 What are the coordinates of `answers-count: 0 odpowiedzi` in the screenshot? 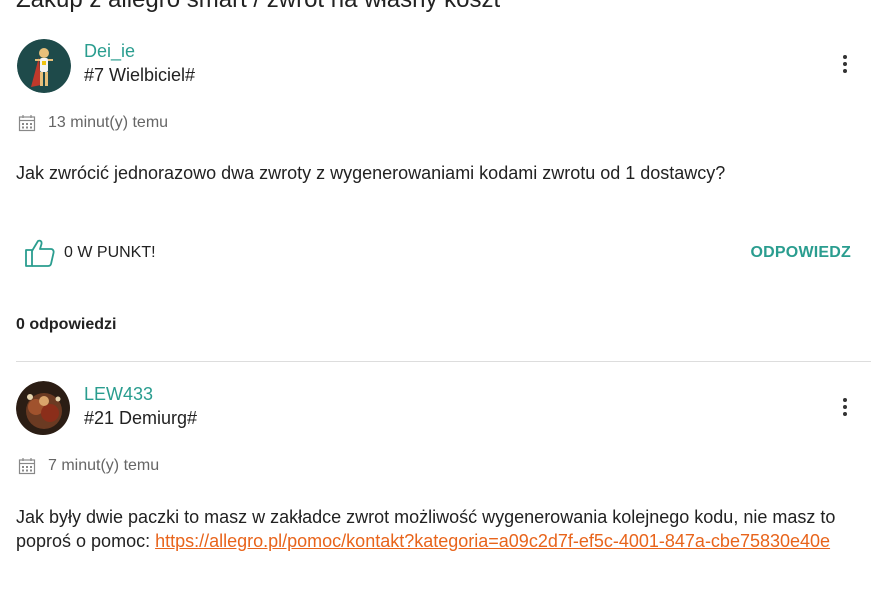 It's located at (66, 324).